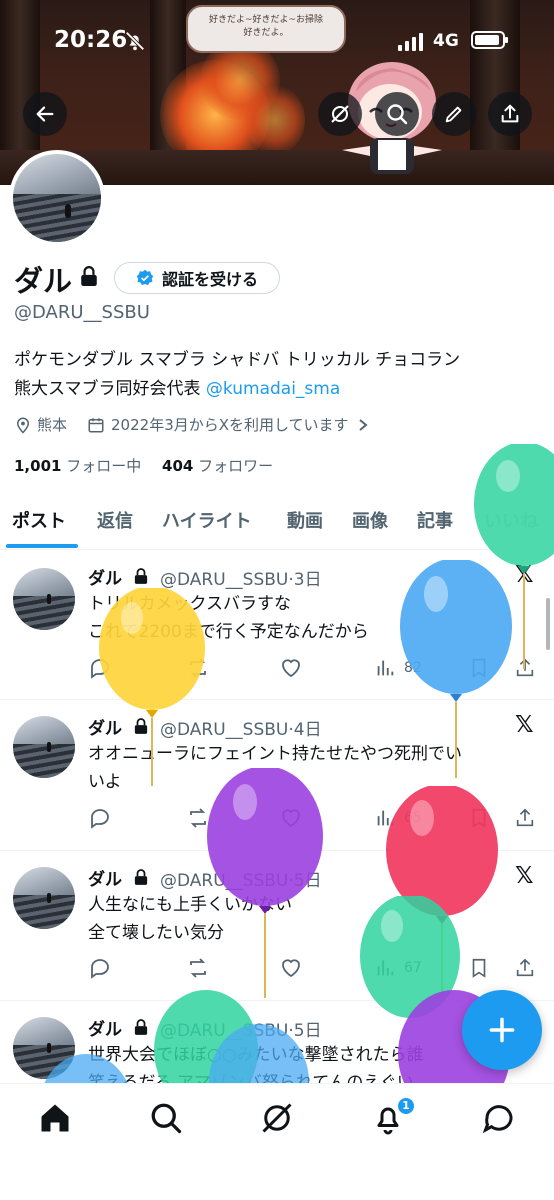 The width and height of the screenshot is (554, 1200). I want to click on share-button, so click(510, 114).